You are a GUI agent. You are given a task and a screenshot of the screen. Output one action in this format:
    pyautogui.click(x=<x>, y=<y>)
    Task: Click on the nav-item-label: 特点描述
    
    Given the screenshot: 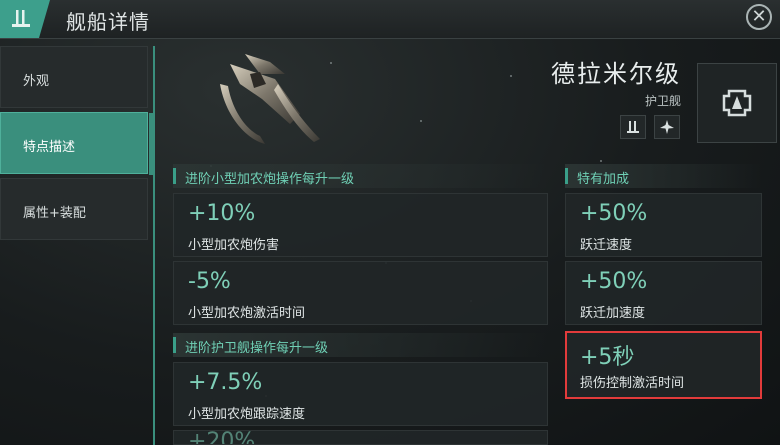 What is the action you would take?
    pyautogui.click(x=49, y=147)
    